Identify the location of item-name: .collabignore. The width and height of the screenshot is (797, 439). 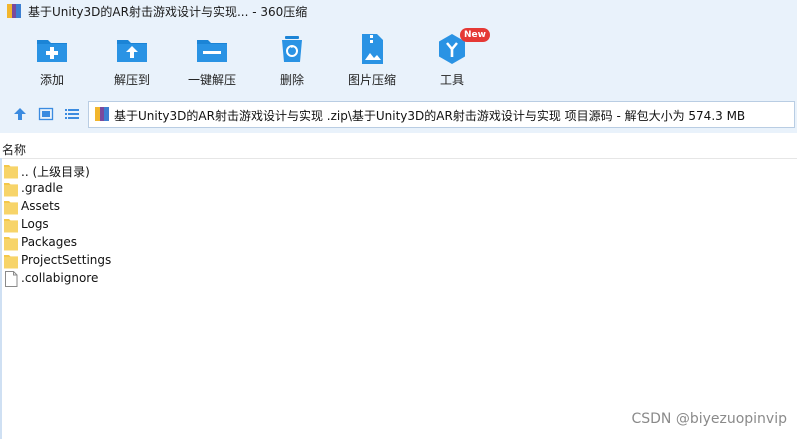
(60, 278).